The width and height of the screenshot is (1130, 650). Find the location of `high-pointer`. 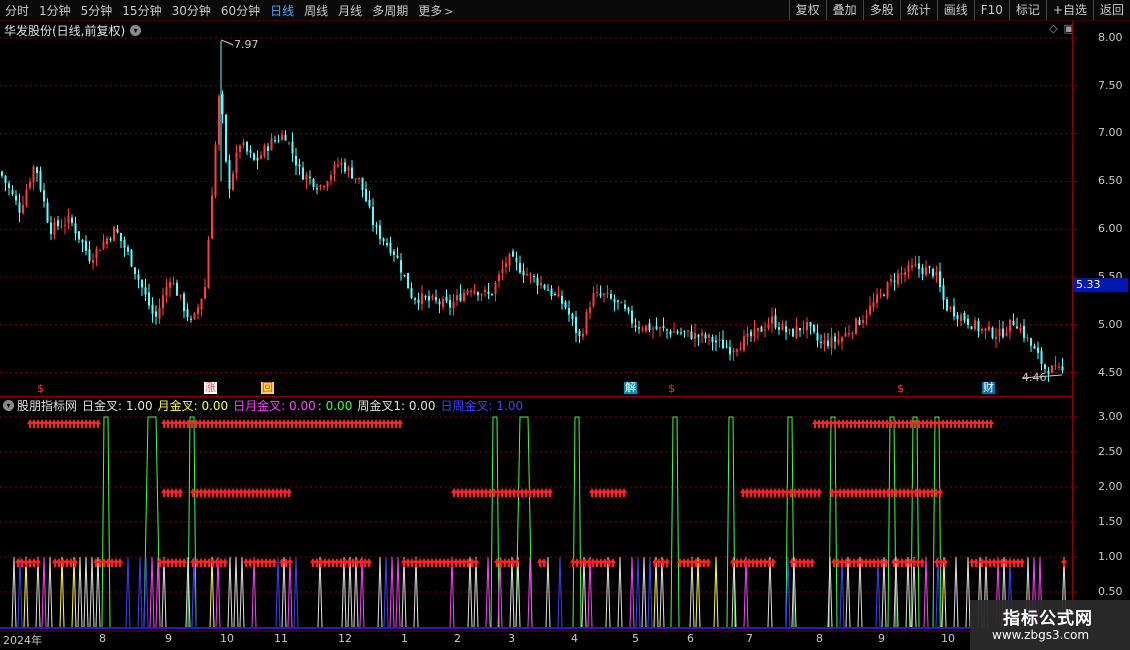

high-pointer is located at coordinates (227, 42).